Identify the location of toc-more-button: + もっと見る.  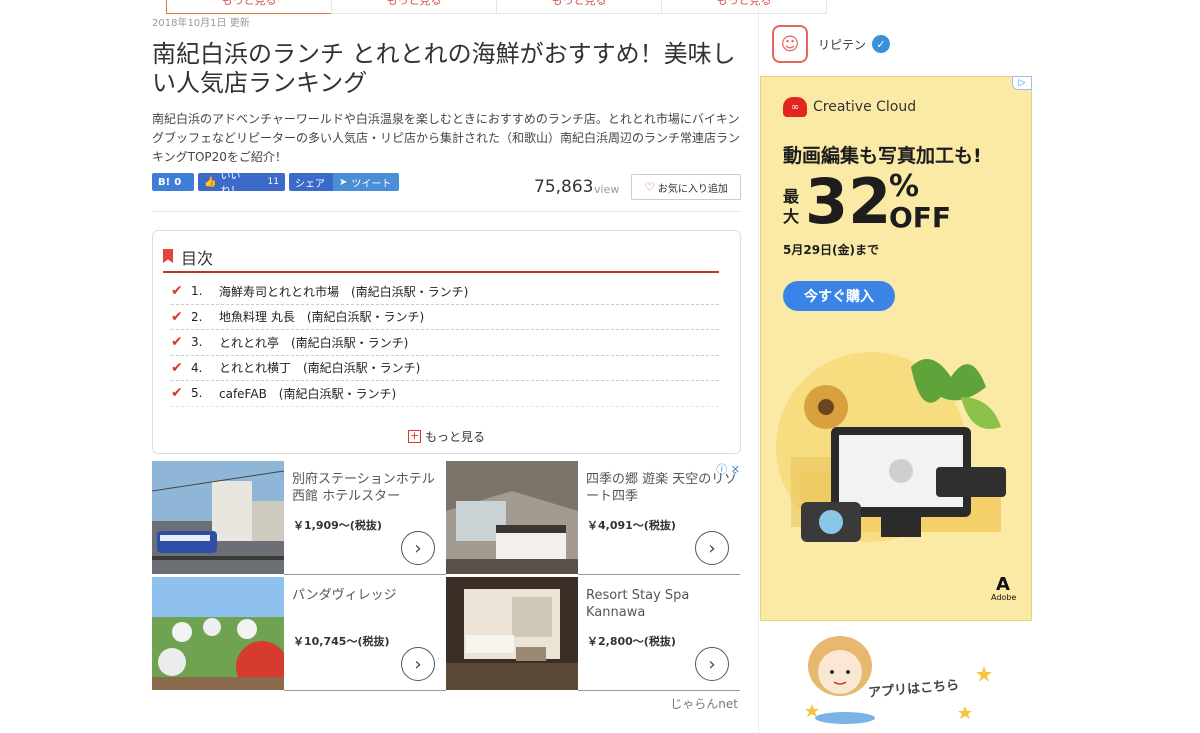
(446, 436).